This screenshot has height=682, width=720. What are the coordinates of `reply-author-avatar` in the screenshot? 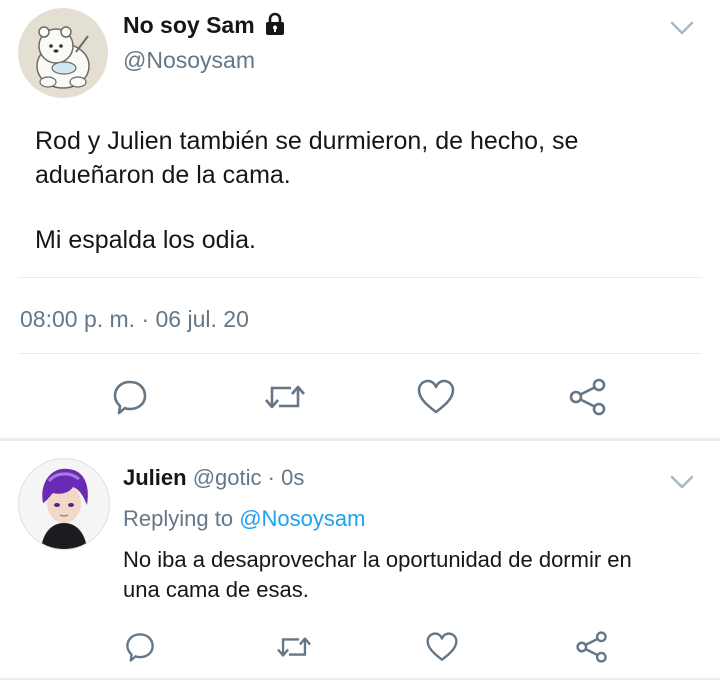 It's located at (64, 504).